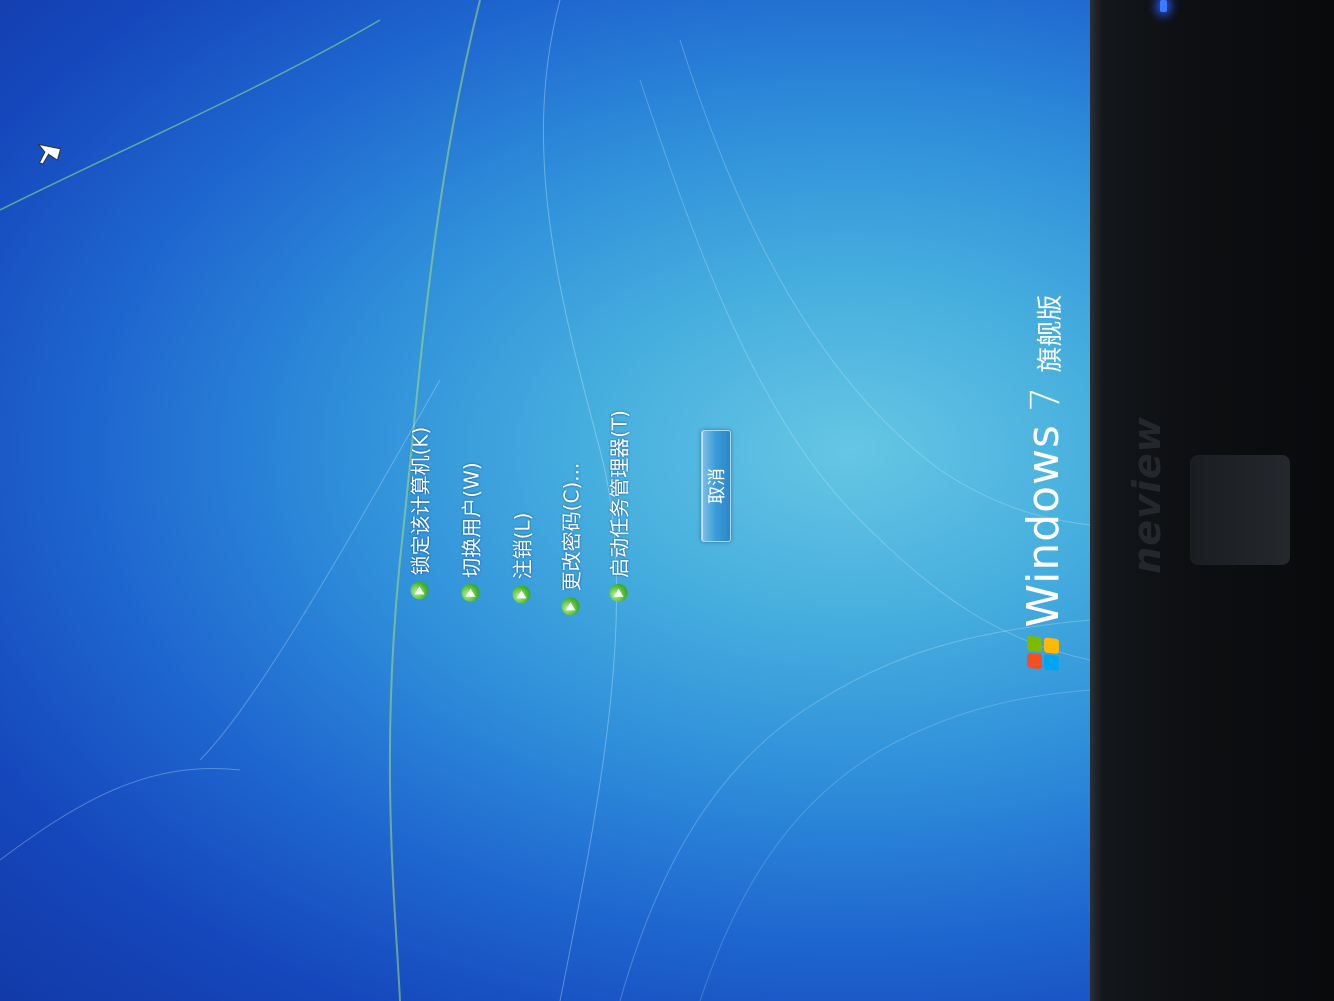 This screenshot has height=1001, width=1334. Describe the element at coordinates (471, 520) in the screenshot. I see `menu-item-label: 切换用户(W)` at that location.